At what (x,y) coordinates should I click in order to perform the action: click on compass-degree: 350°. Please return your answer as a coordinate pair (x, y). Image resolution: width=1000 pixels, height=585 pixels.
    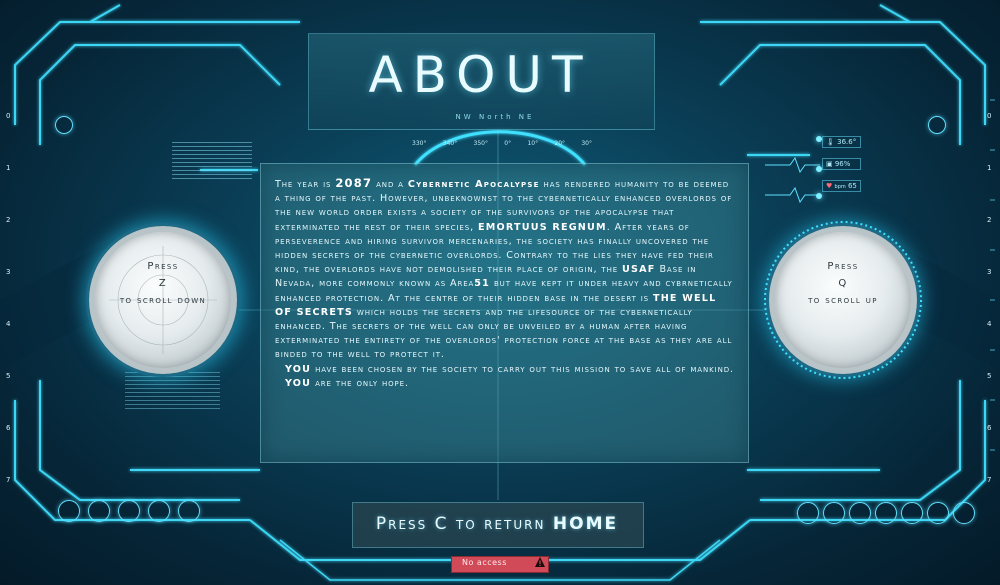
    Looking at the image, I should click on (480, 143).